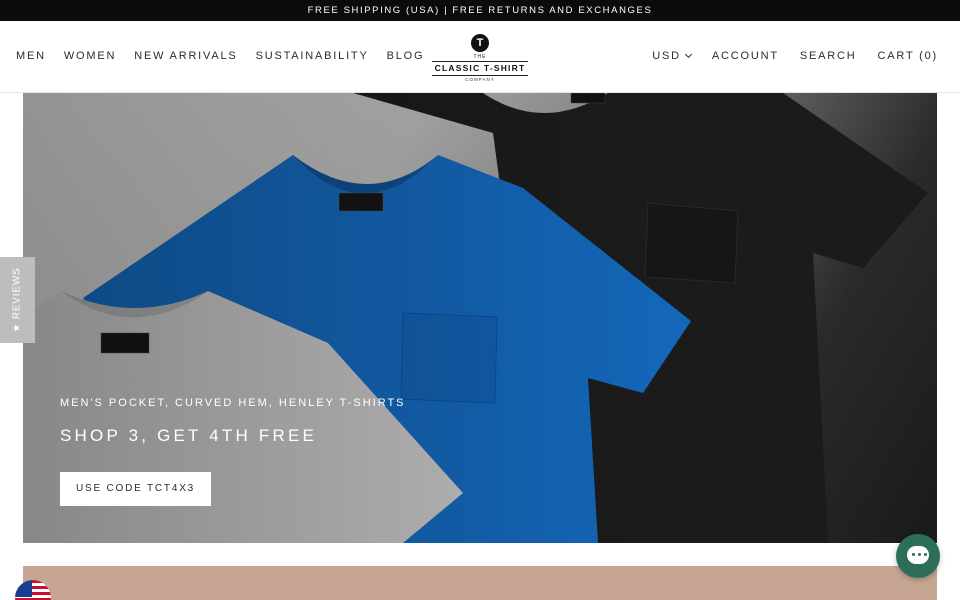  What do you see at coordinates (31, 56) in the screenshot?
I see `nav-men: MEN` at bounding box center [31, 56].